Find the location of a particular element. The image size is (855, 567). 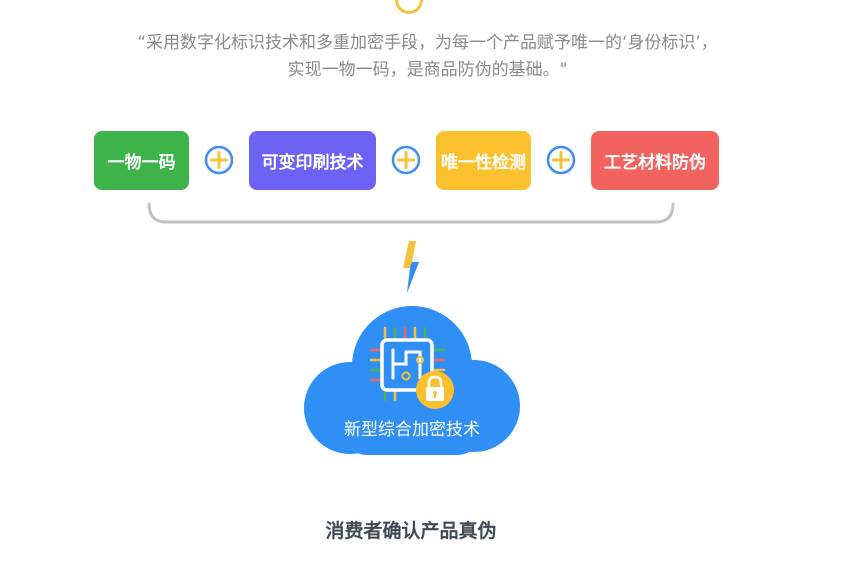

feature-tag-one-item-one-code: 一物一码 is located at coordinates (141, 160).